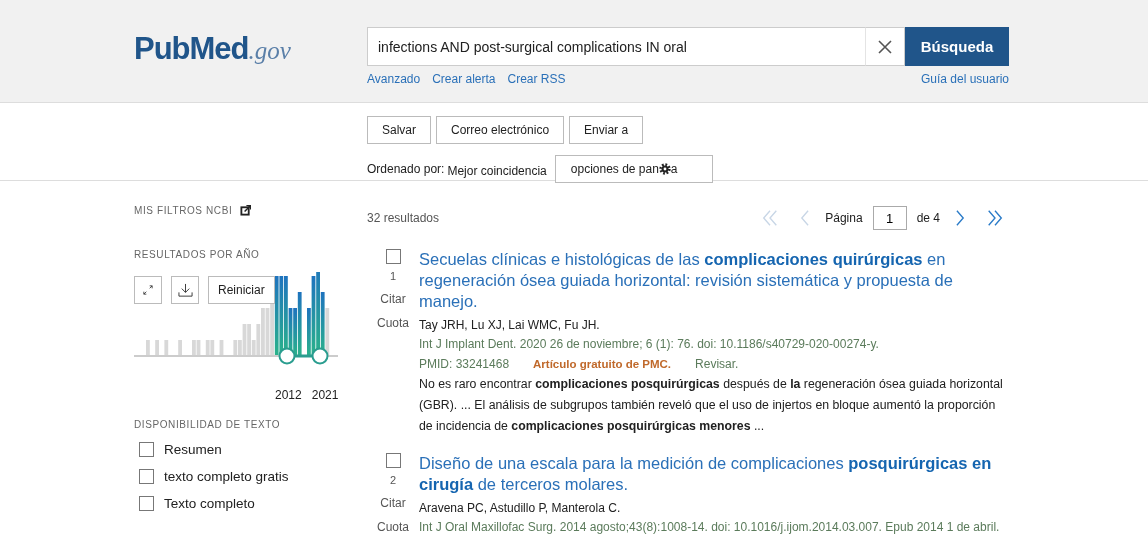 The image size is (1148, 551). What do you see at coordinates (226, 476) in the screenshot?
I see `filter-label: texto completo gratis` at bounding box center [226, 476].